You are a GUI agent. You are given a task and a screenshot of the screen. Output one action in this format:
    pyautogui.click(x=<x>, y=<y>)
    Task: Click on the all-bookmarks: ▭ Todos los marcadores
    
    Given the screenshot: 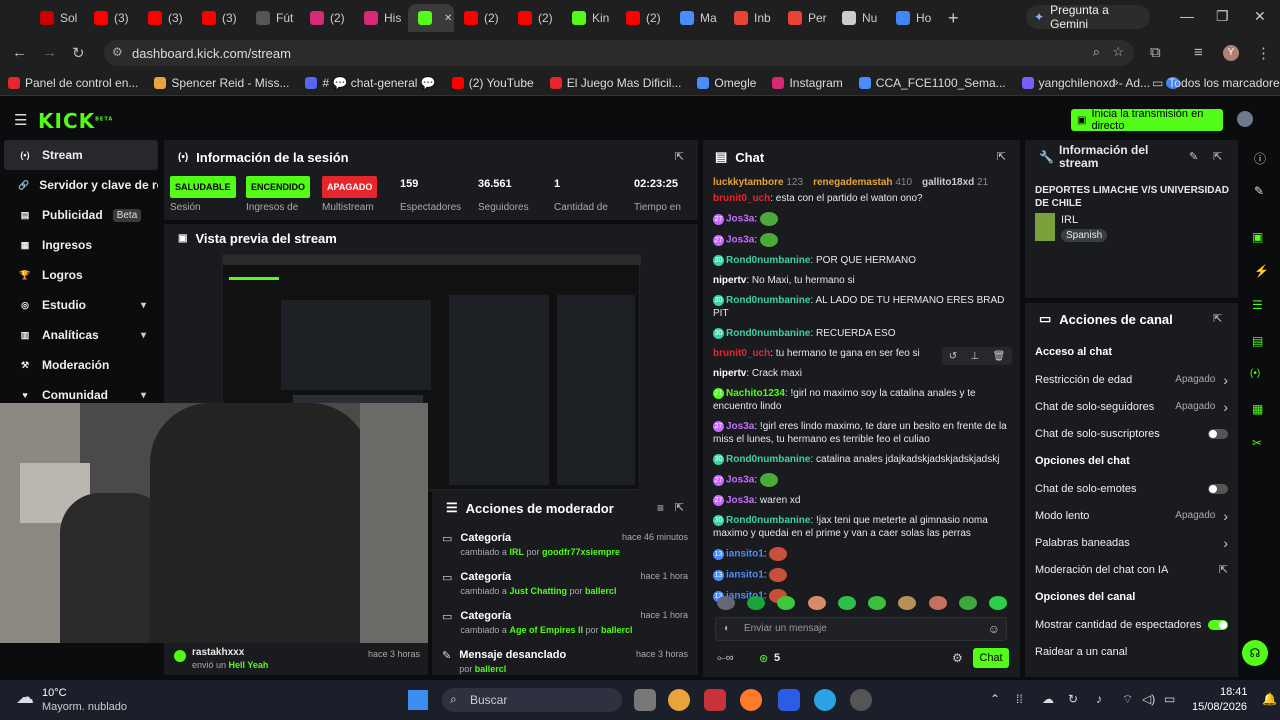 What is the action you would take?
    pyautogui.click(x=1216, y=83)
    